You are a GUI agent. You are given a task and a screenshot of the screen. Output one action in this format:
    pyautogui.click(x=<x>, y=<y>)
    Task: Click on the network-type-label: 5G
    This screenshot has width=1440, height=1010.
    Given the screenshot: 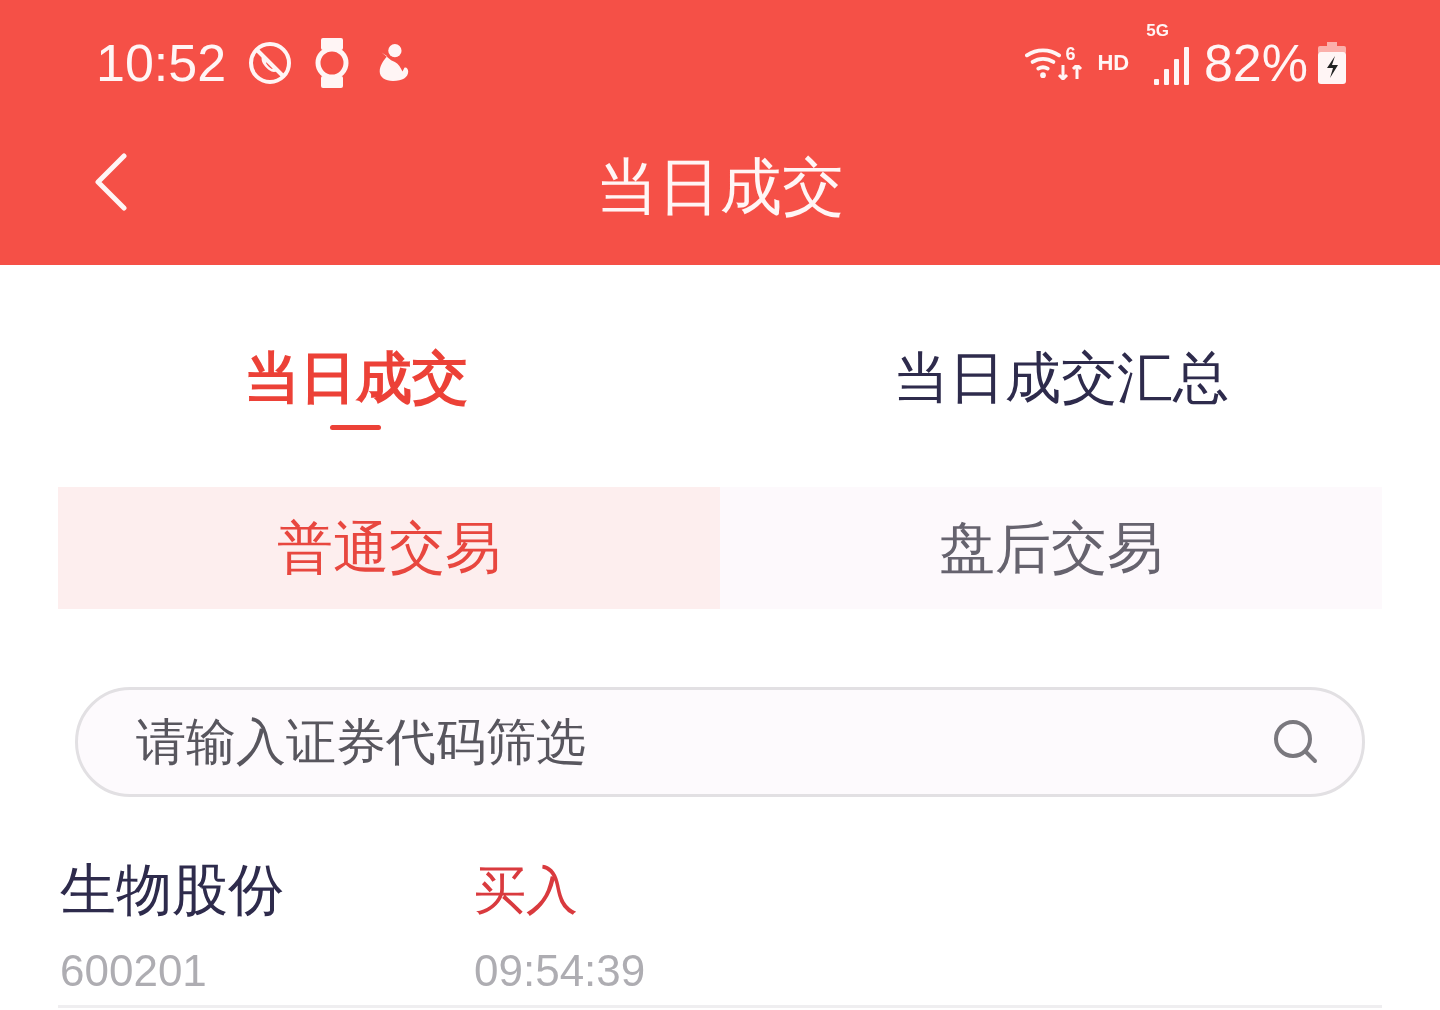 What is the action you would take?
    pyautogui.click(x=1157, y=30)
    